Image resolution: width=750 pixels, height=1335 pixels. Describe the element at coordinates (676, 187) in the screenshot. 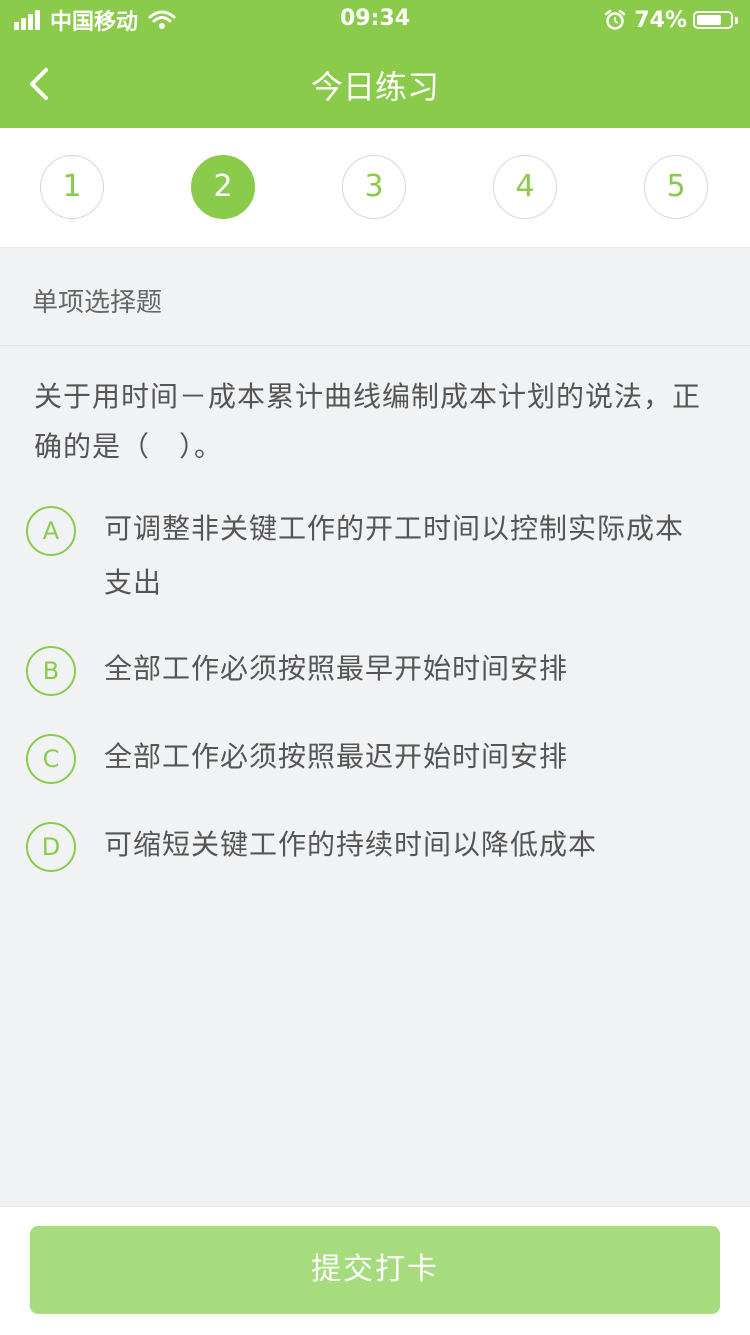

I see `question-number-5: 5` at that location.